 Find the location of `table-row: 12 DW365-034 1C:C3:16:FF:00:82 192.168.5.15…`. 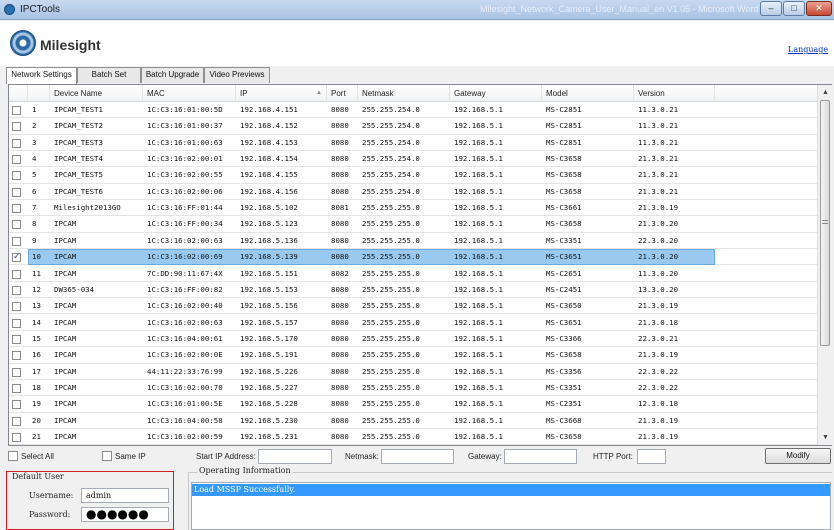

table-row: 12 DW365-034 1C:C3:16:FF:00:82 192.168.5.15… is located at coordinates (413, 290).